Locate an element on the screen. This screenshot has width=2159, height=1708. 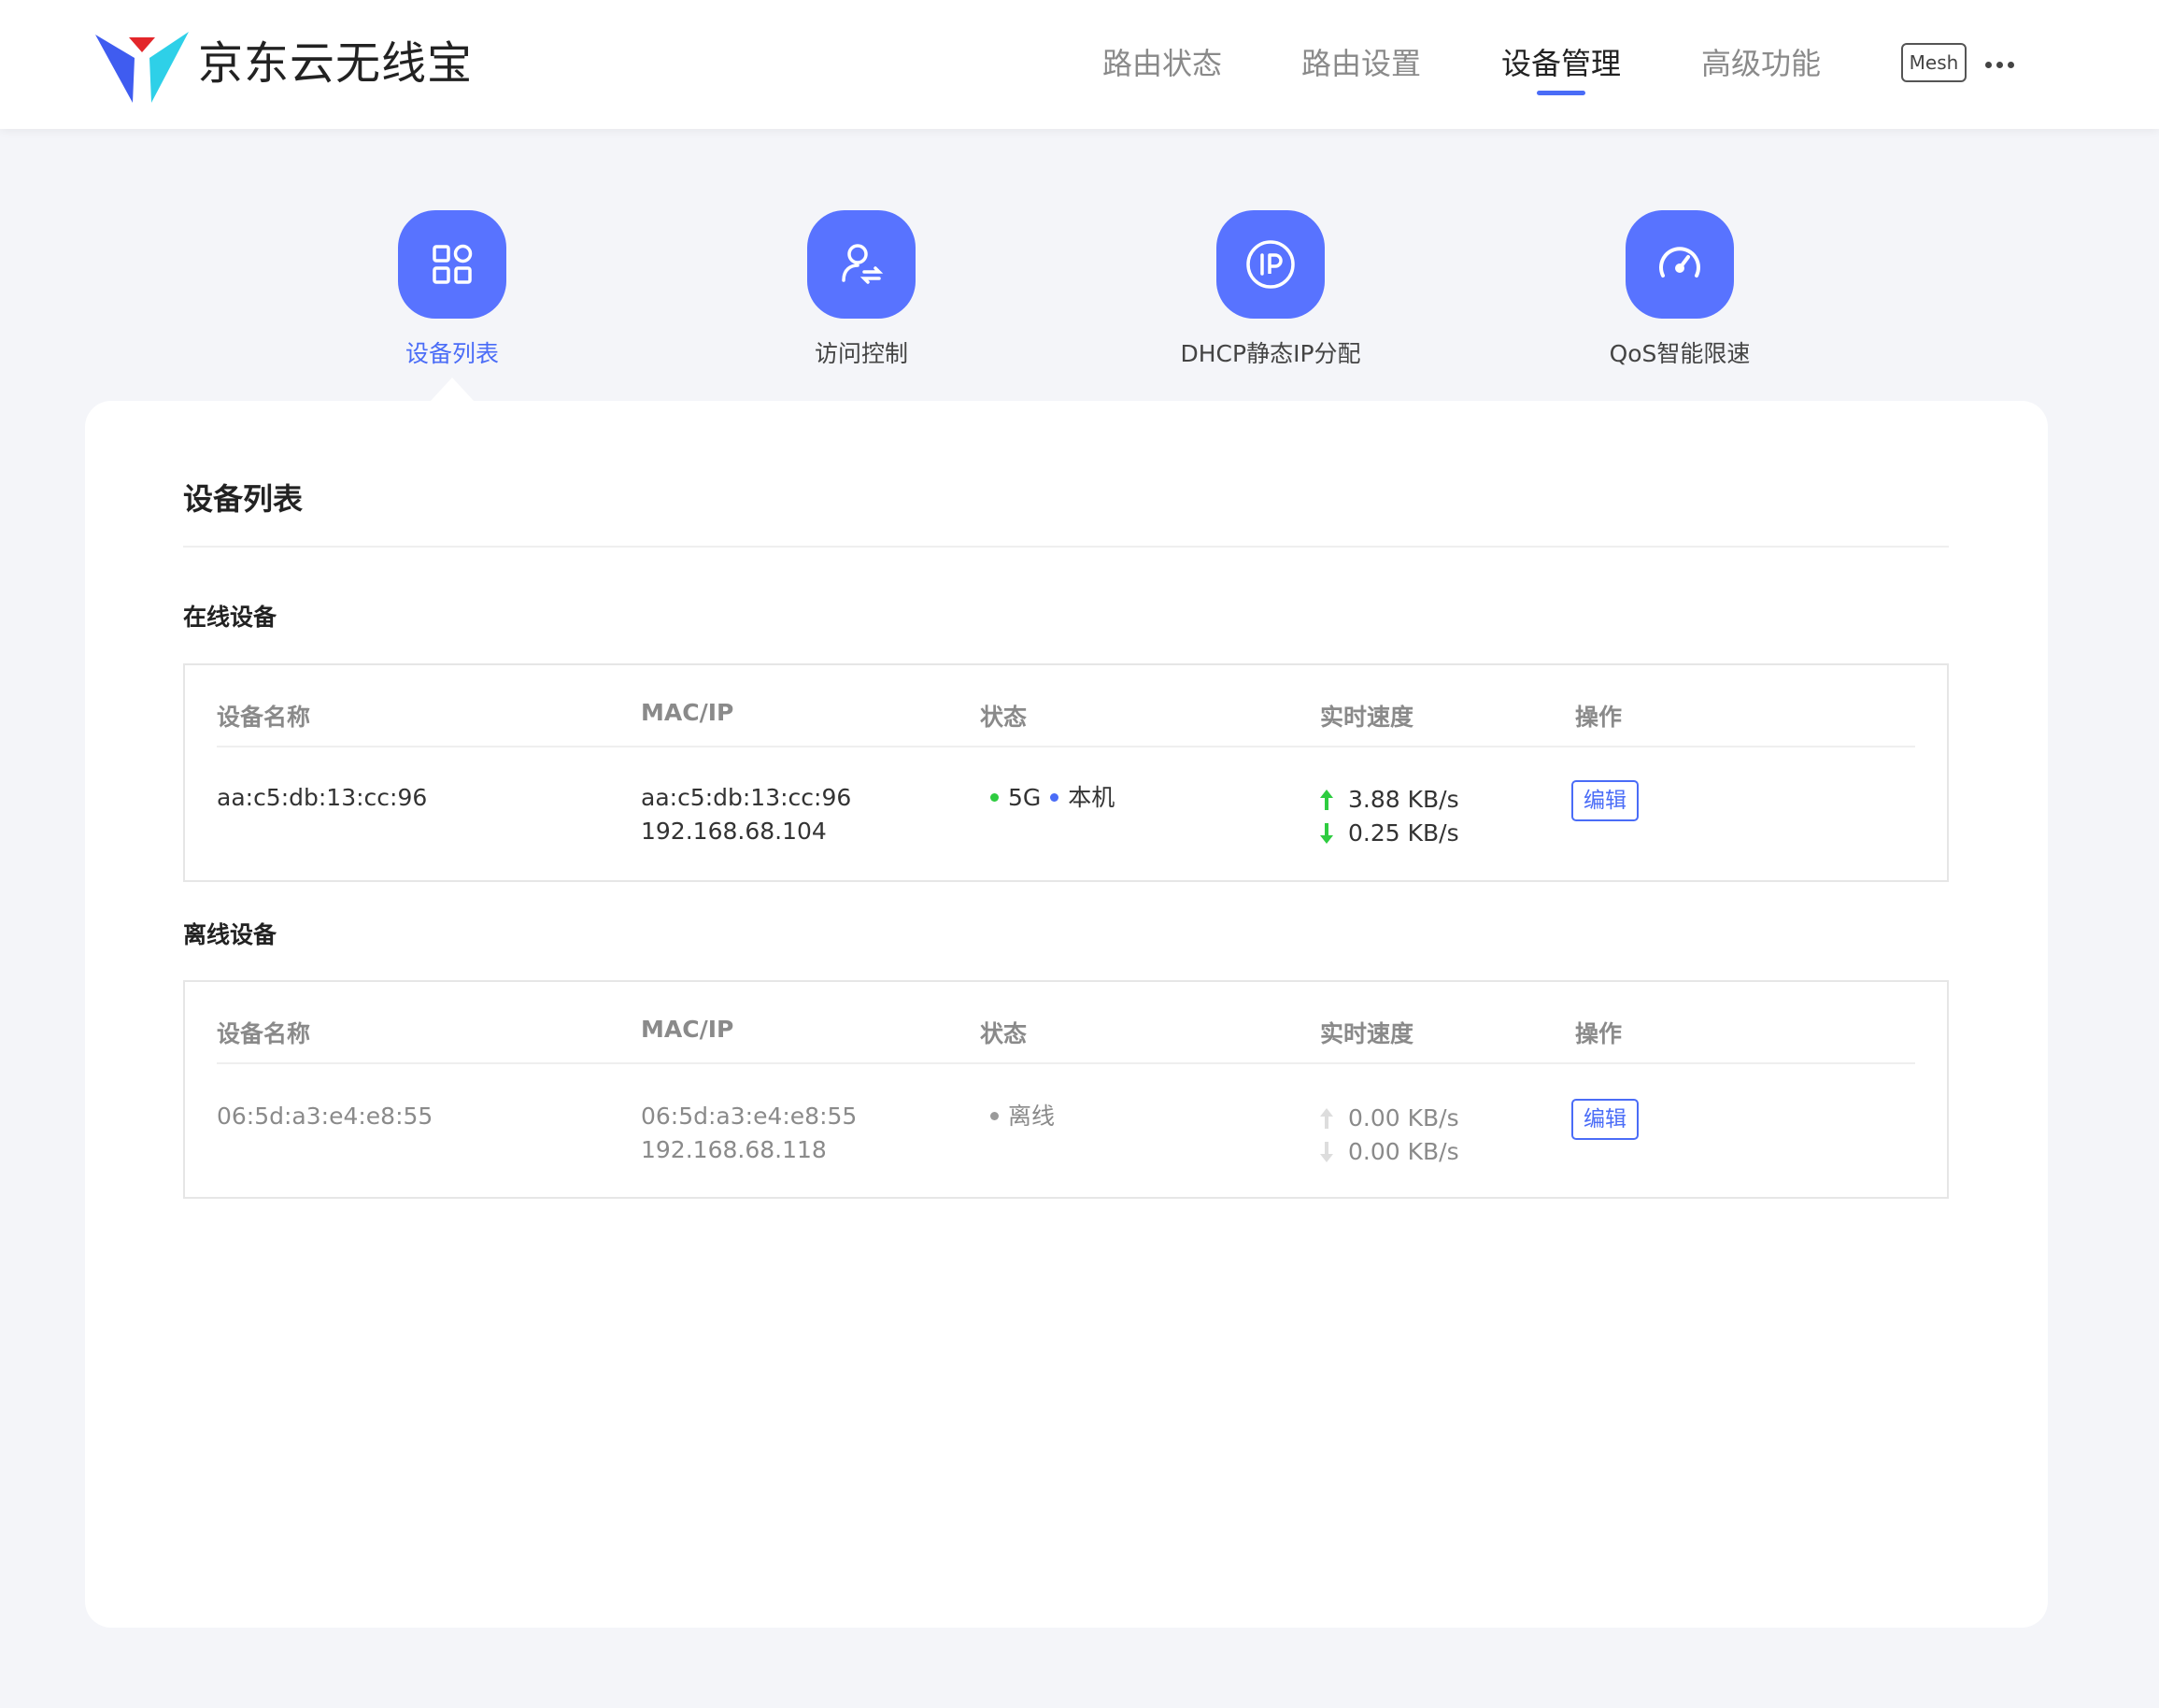
device-name: 06:5d:a3:e4:e8:55 is located at coordinates (325, 1116).